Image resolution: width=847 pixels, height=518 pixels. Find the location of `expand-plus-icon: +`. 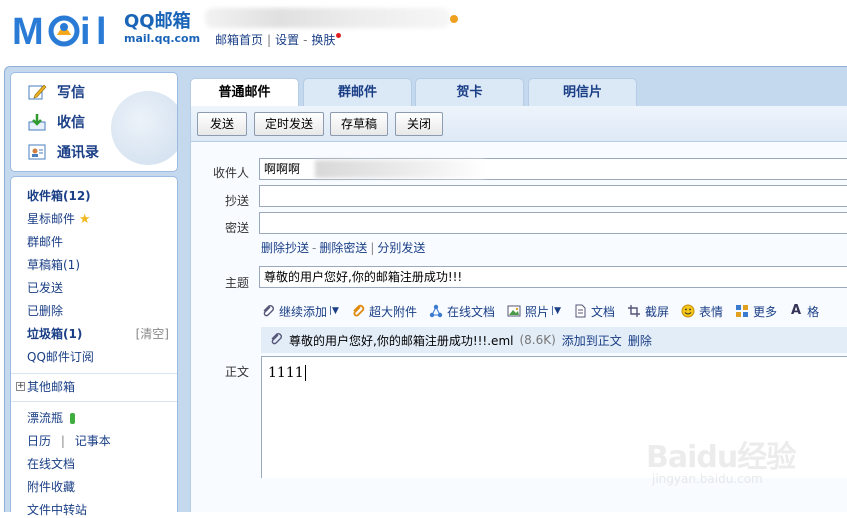

expand-plus-icon: + is located at coordinates (20, 386).